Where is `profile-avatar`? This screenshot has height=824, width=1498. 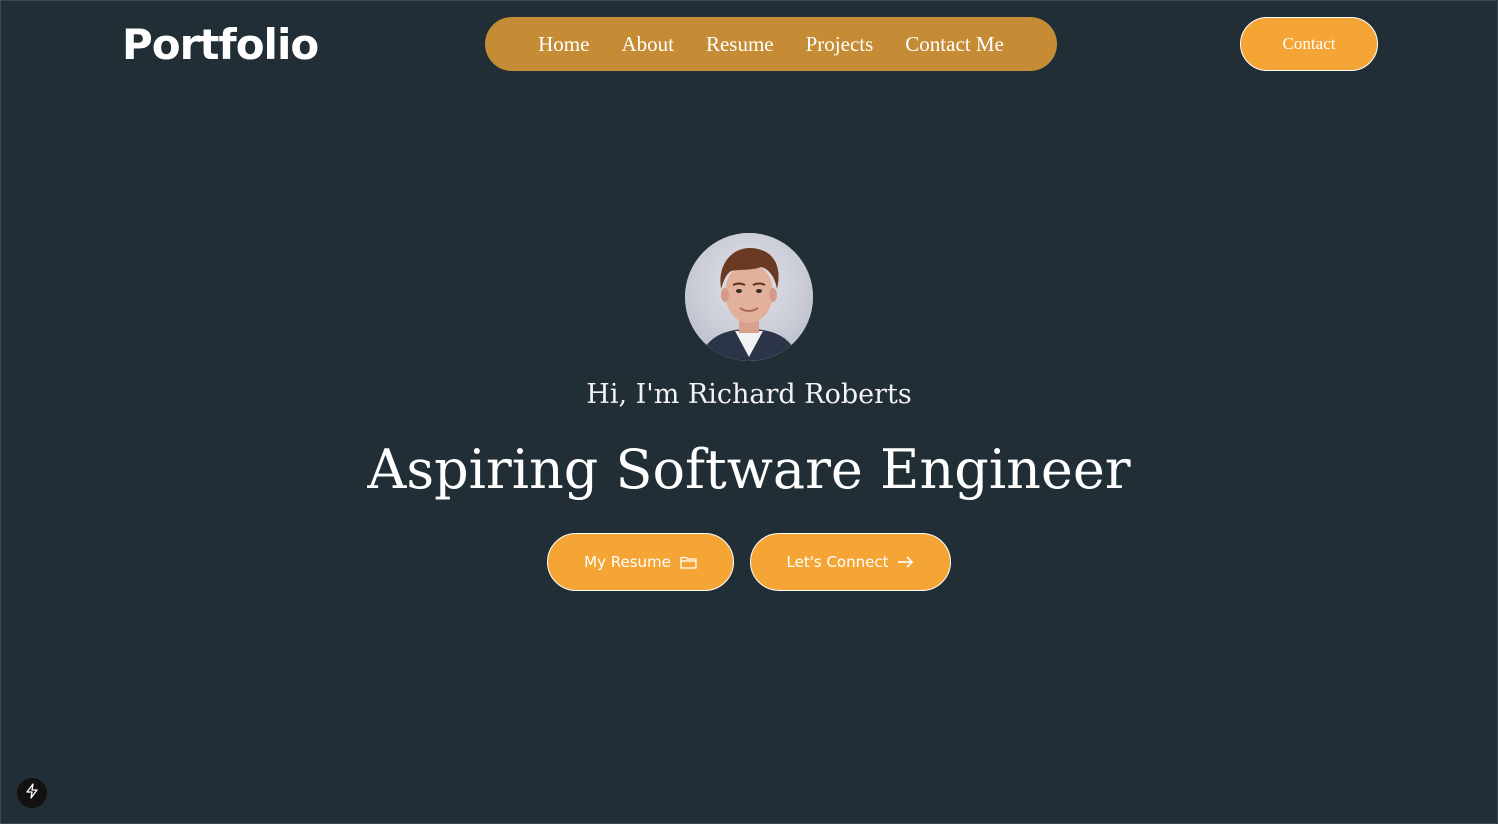
profile-avatar is located at coordinates (749, 297).